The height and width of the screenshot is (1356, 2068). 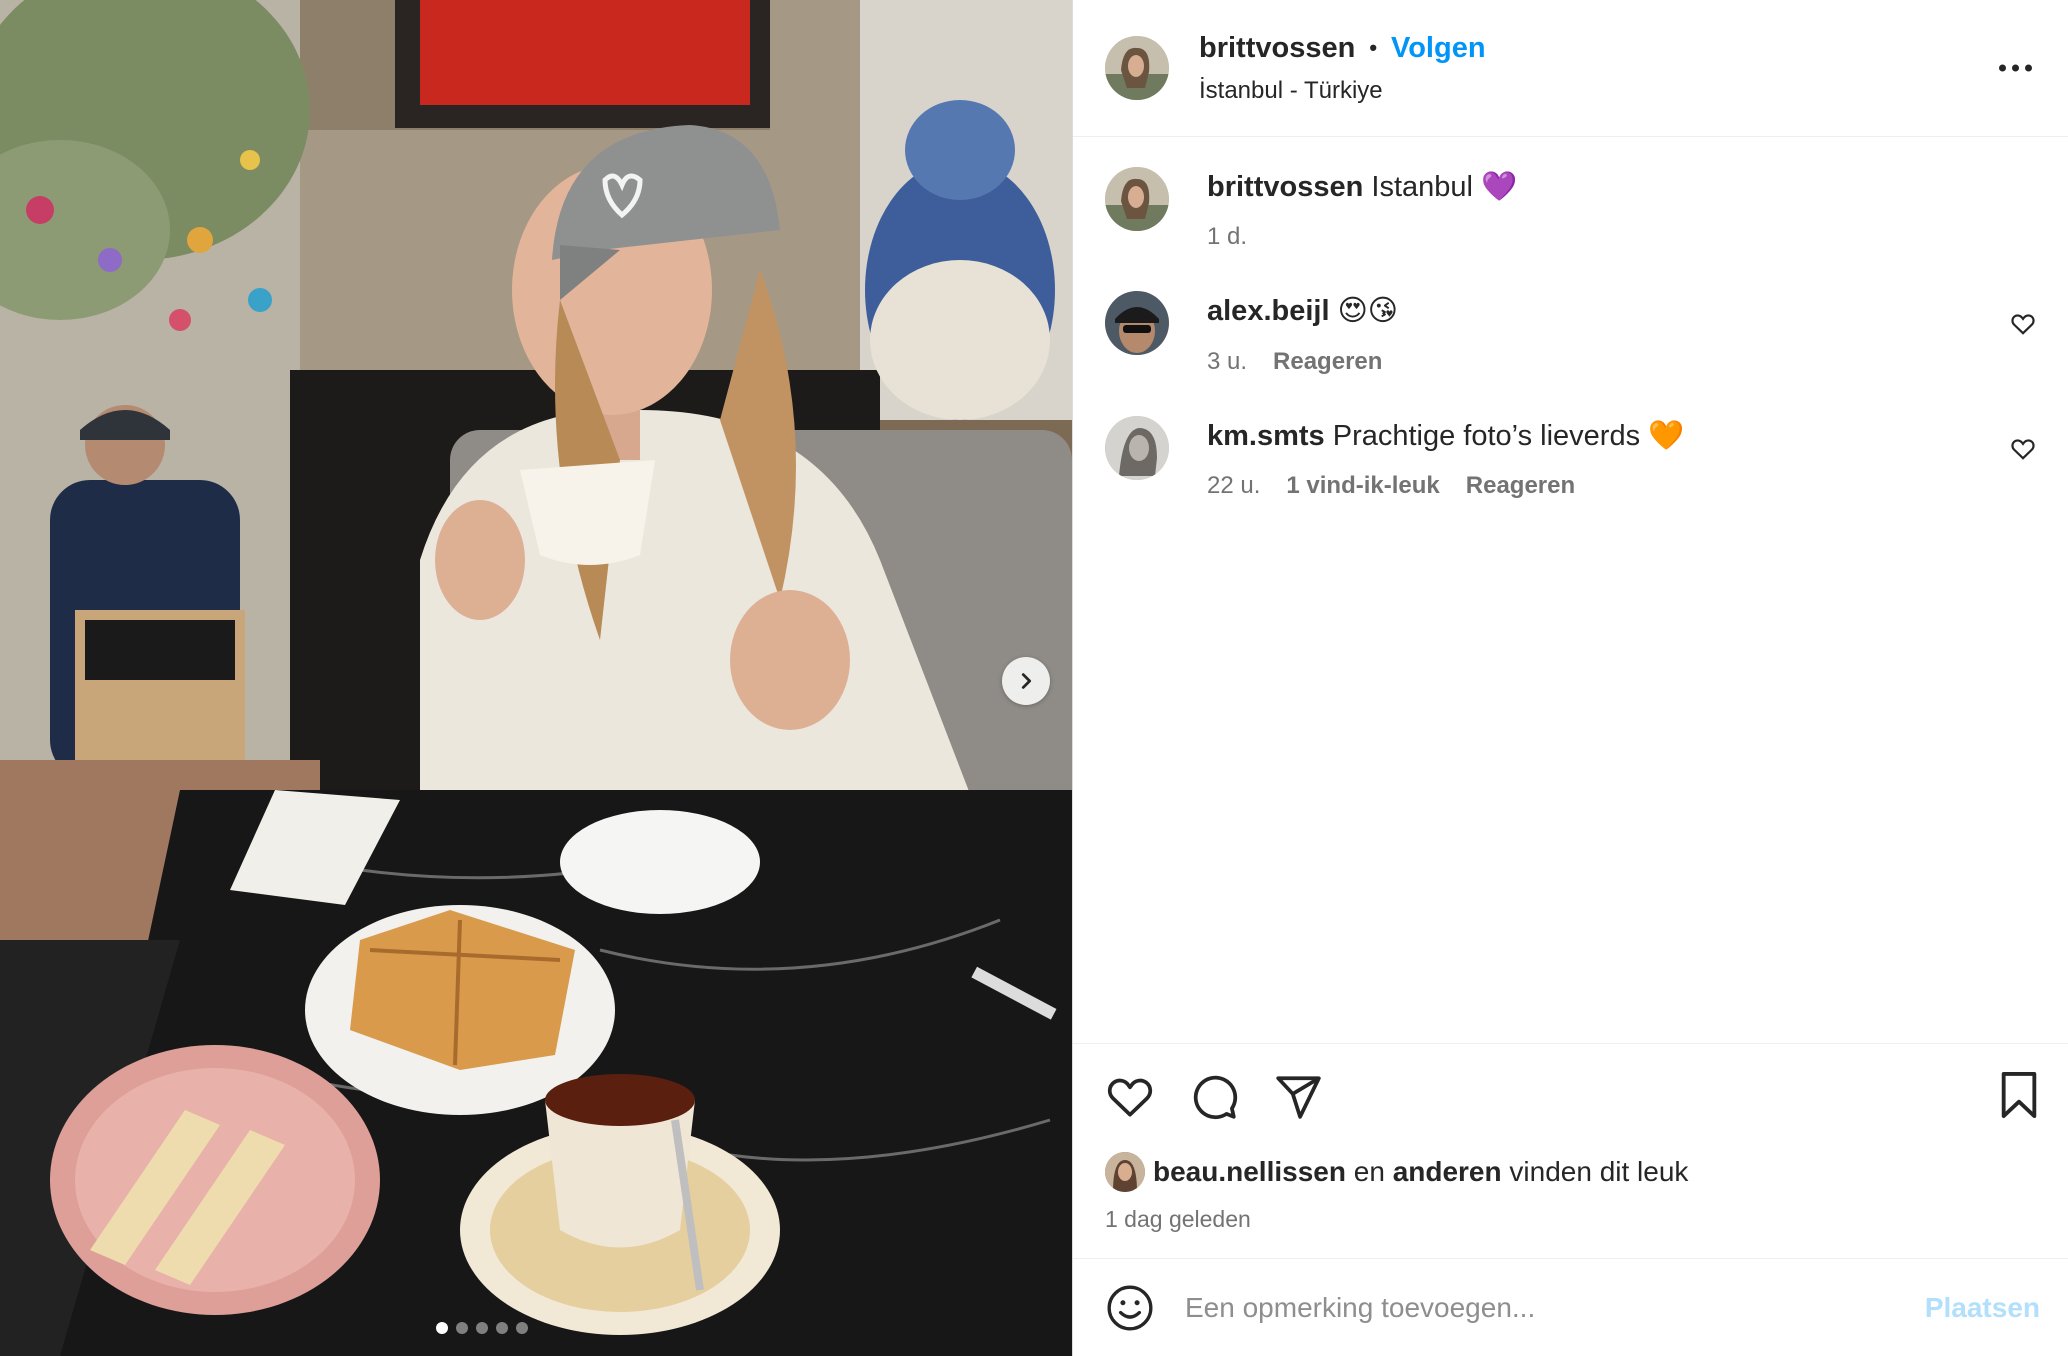 I want to click on comment-username: km.smts, so click(x=1266, y=436).